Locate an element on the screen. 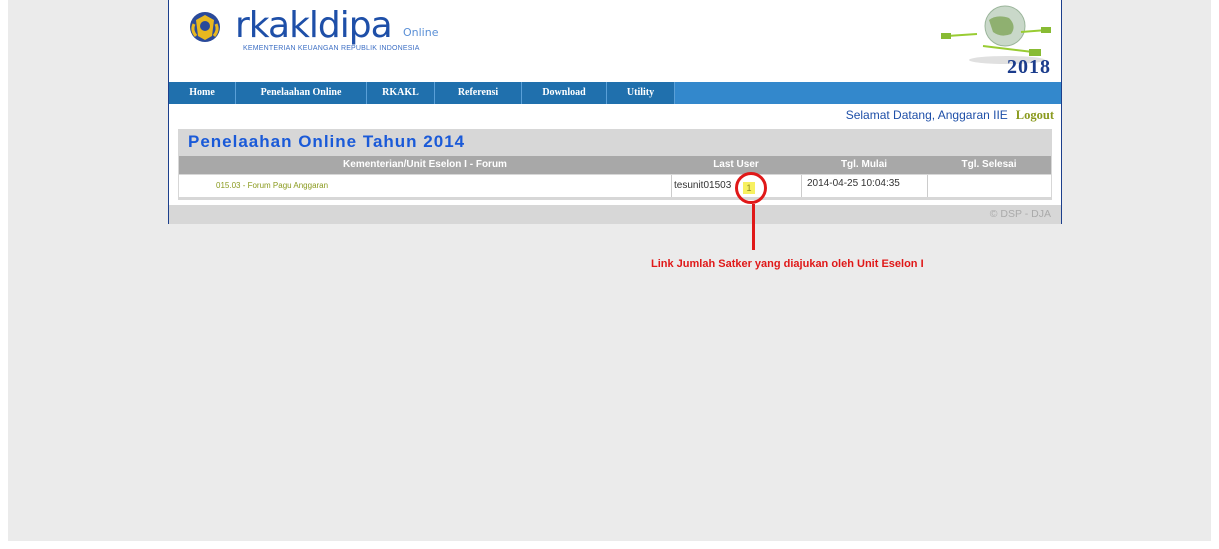  forum-link: 015.03 - Forum Pagu Anggaran is located at coordinates (272, 186).